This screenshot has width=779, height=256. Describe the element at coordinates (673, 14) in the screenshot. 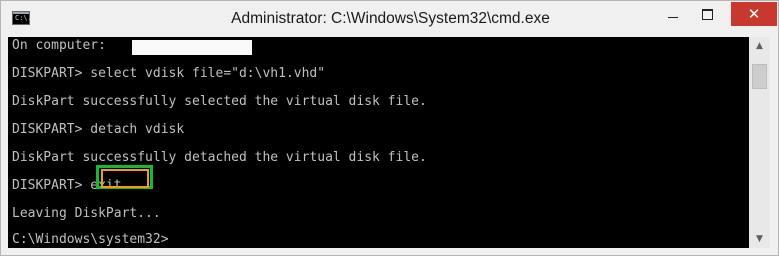

I see `minimize-button` at that location.